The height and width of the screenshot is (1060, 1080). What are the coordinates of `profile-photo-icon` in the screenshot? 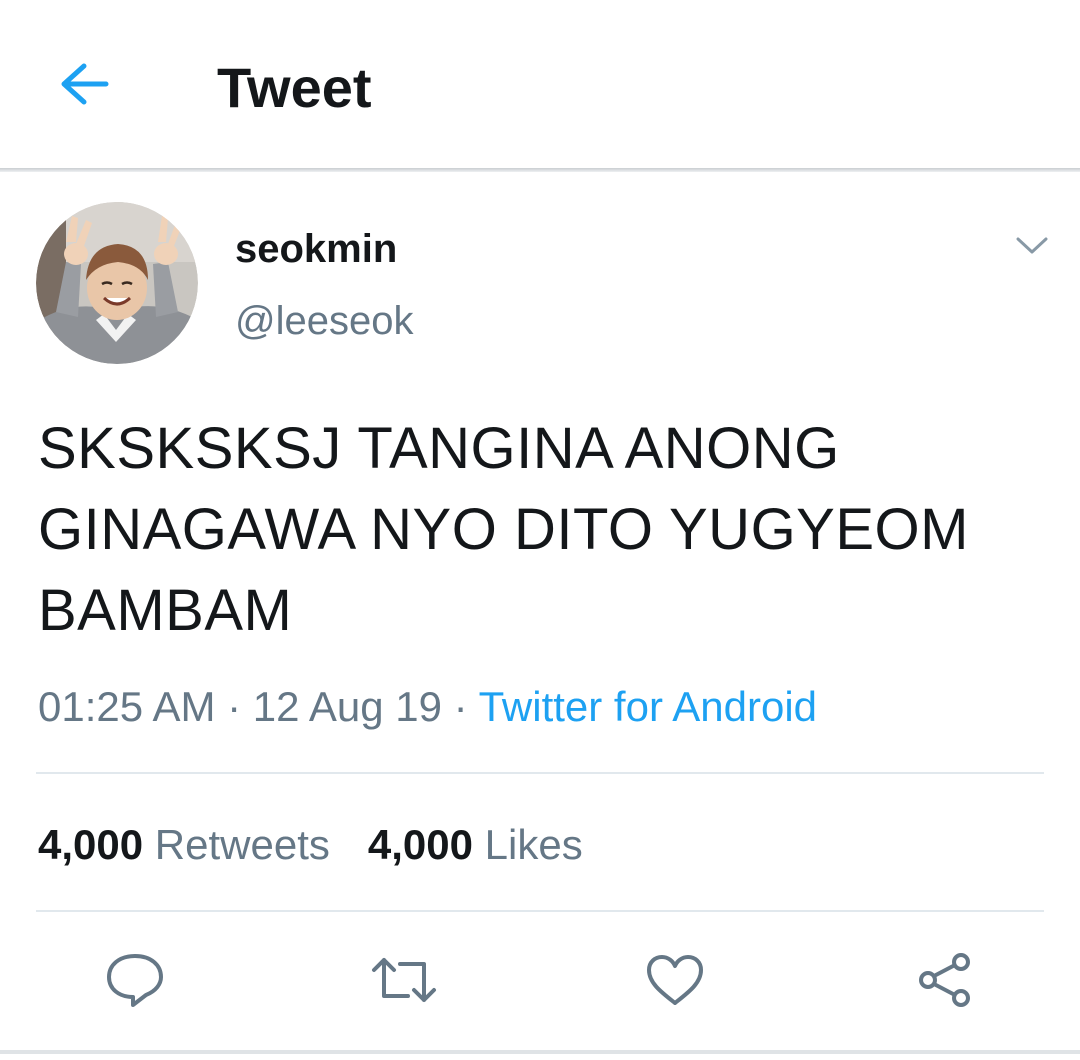 It's located at (117, 283).